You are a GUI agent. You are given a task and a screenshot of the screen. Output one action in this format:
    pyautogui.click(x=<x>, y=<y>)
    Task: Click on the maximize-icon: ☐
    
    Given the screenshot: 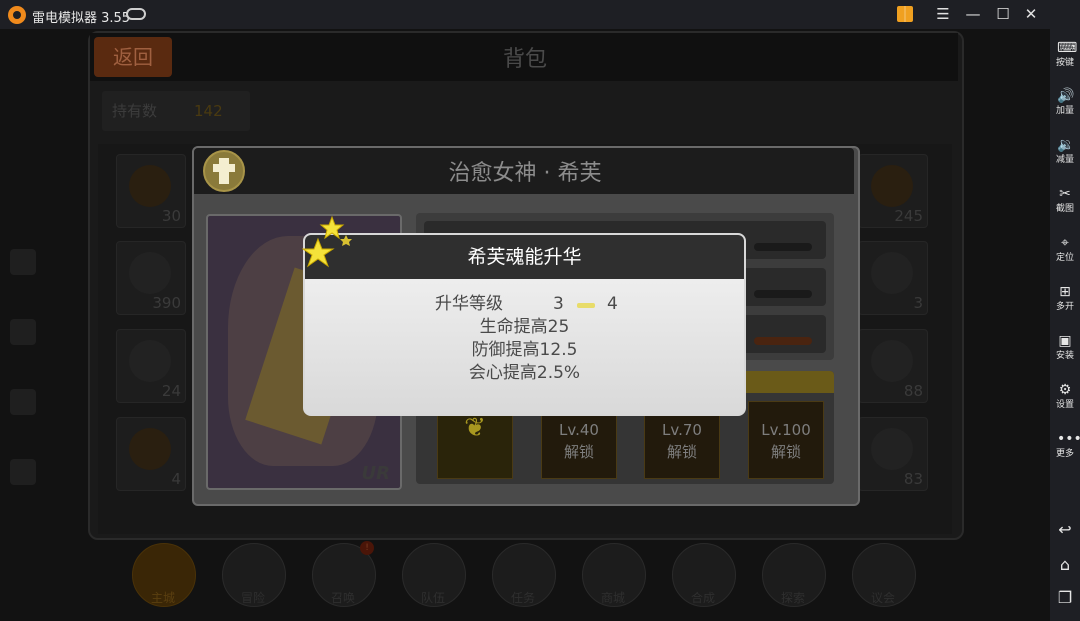 What is the action you would take?
    pyautogui.click(x=1003, y=14)
    